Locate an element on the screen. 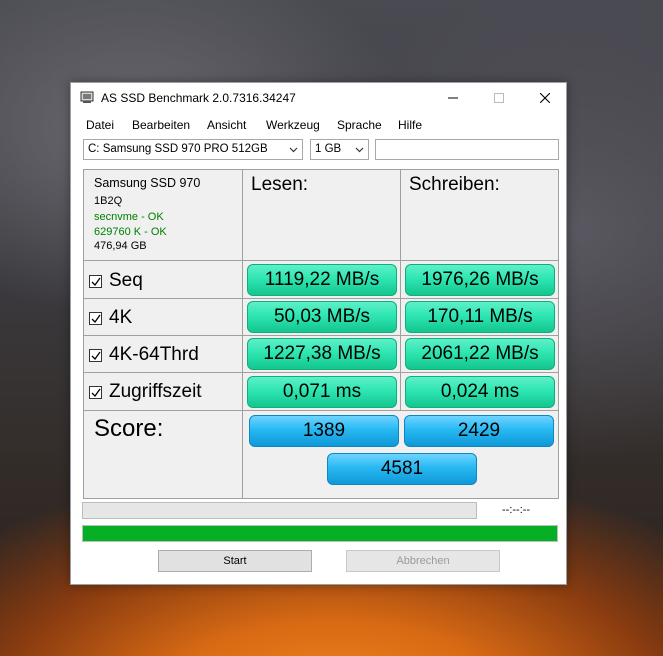  menu-sprache: Sprache is located at coordinates (359, 125).